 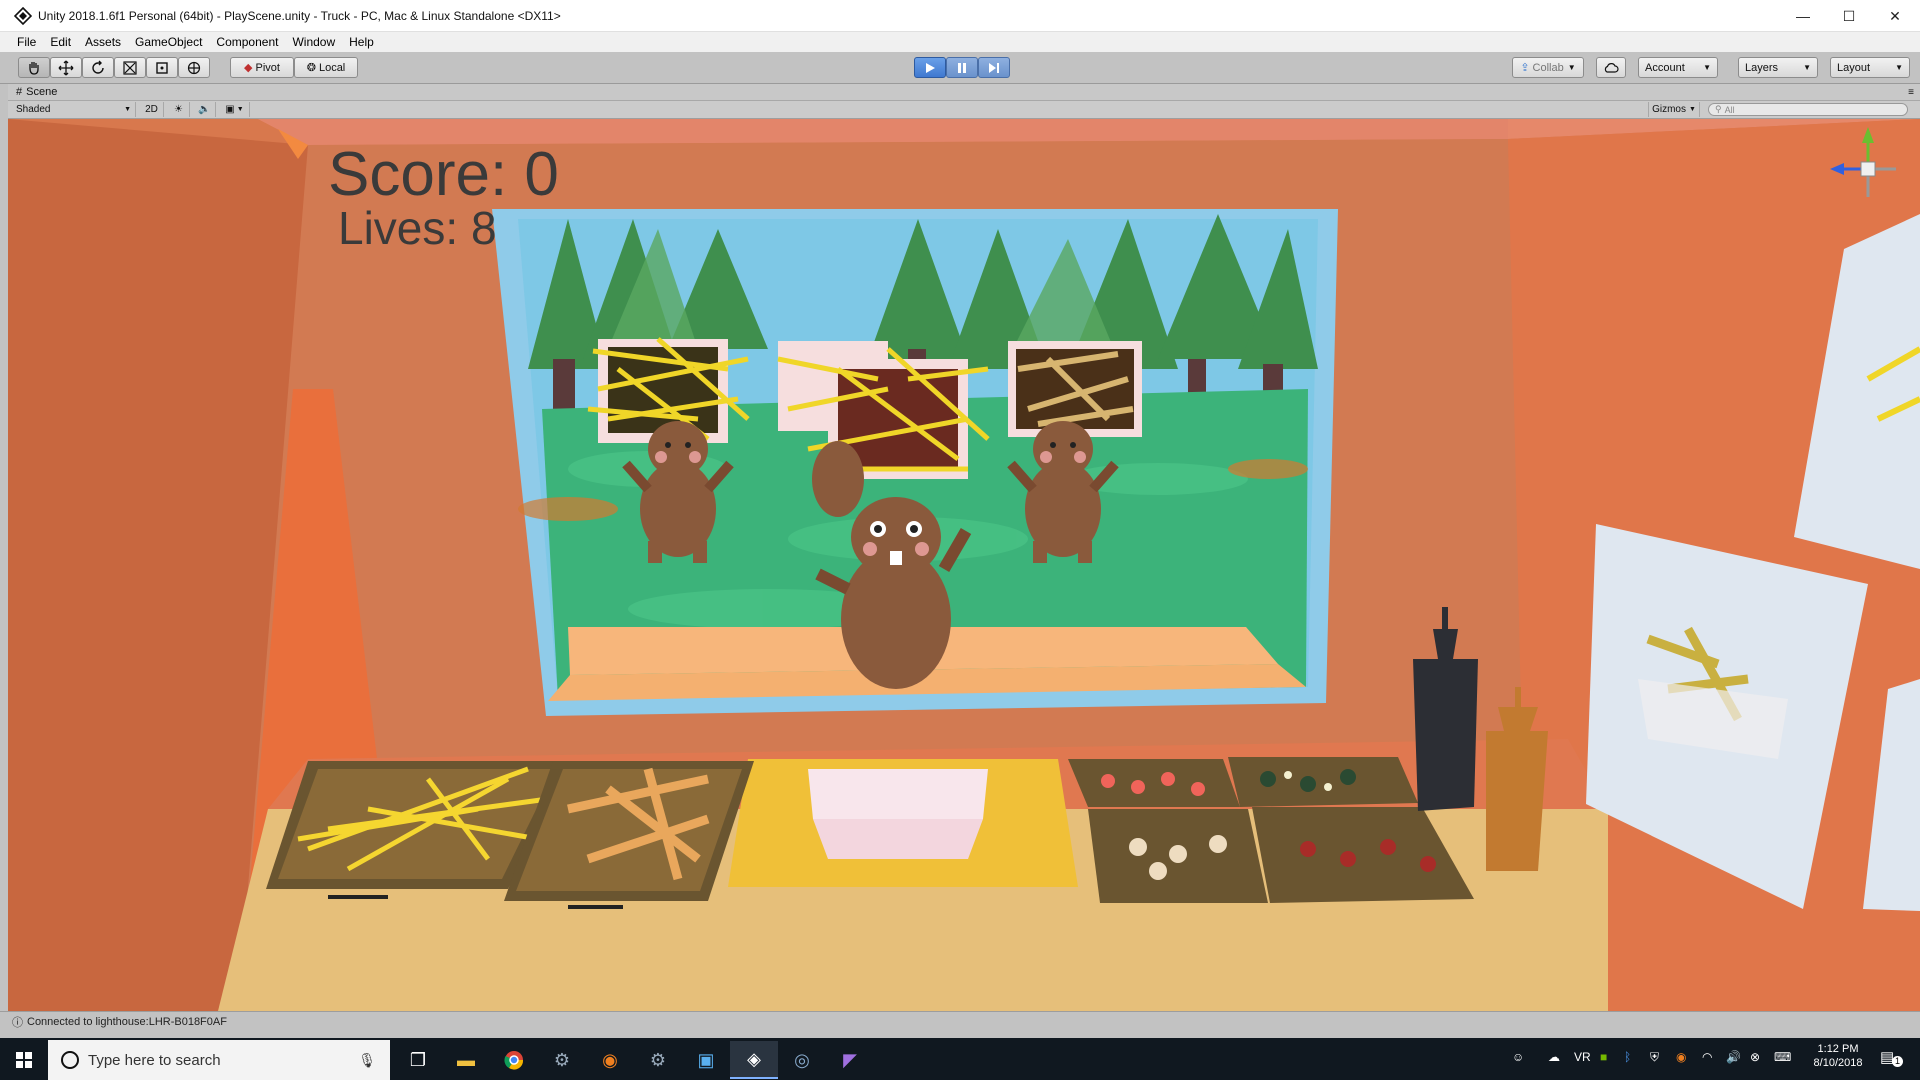 I want to click on blender-icon: ◉, so click(x=610, y=1059).